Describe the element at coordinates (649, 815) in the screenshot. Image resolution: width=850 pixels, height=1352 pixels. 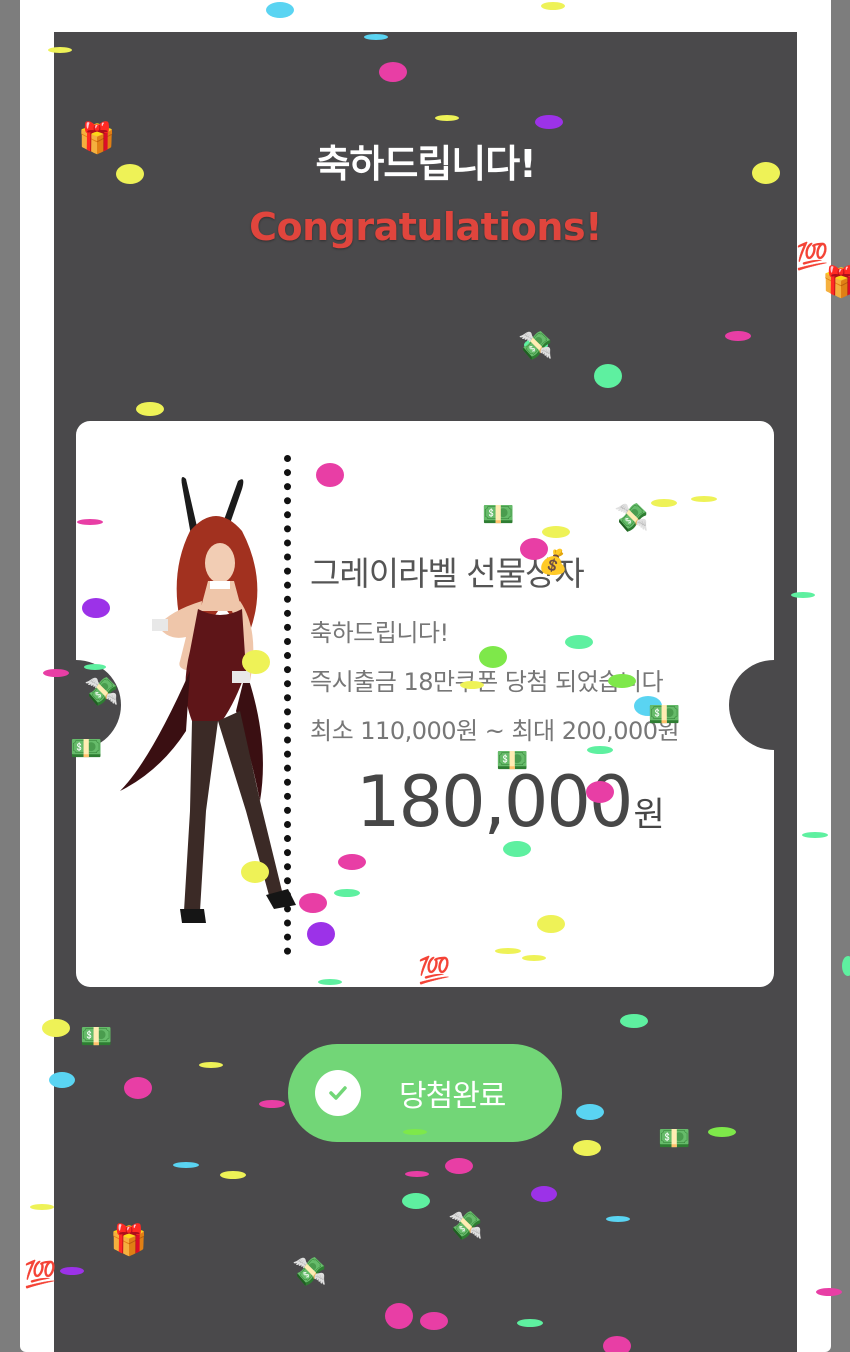
I see `prize-amount-unit: 원` at that location.